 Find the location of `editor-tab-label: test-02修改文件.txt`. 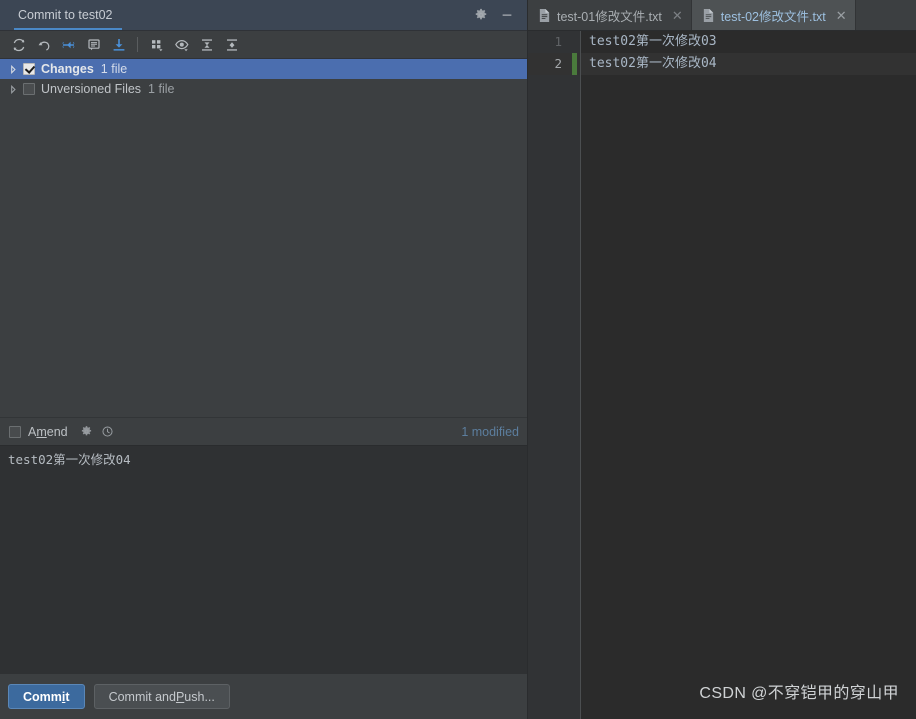

editor-tab-label: test-02修改文件.txt is located at coordinates (773, 16).